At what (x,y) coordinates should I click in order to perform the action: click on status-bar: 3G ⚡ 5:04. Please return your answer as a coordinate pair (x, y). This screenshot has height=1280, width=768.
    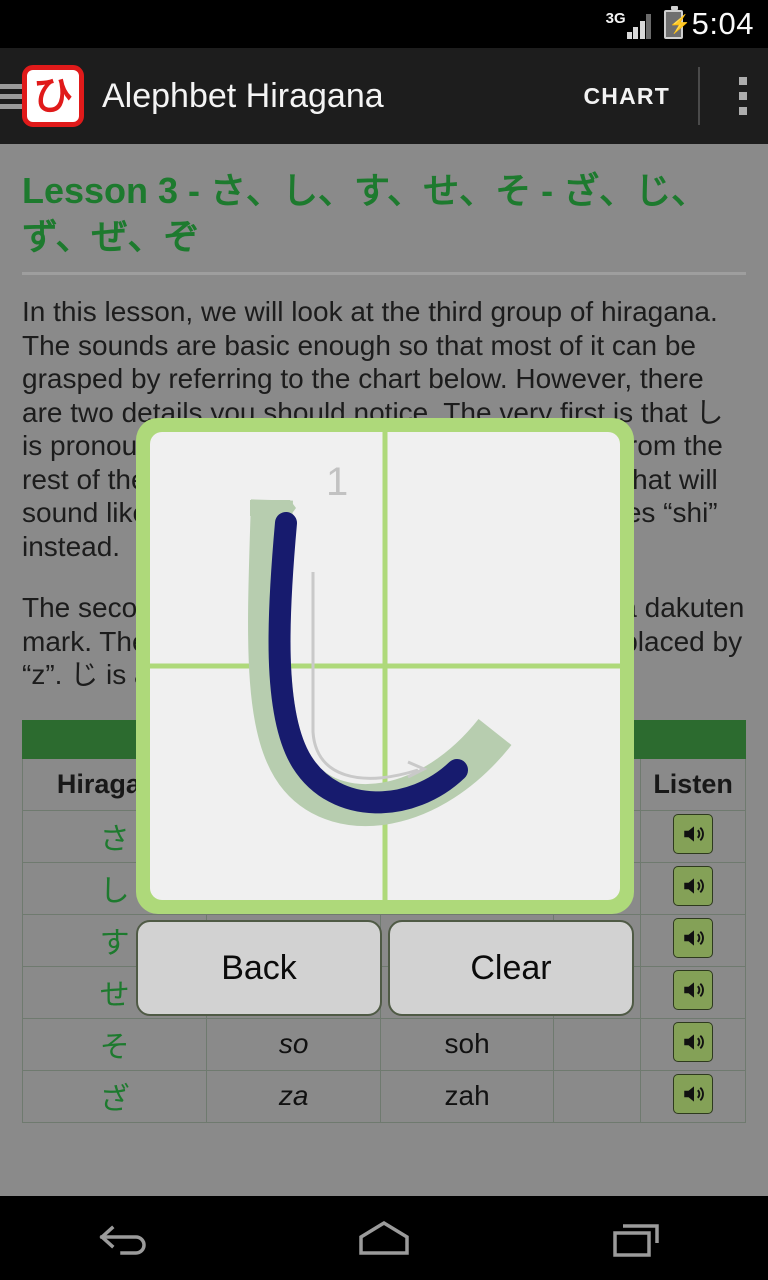
    Looking at the image, I should click on (384, 24).